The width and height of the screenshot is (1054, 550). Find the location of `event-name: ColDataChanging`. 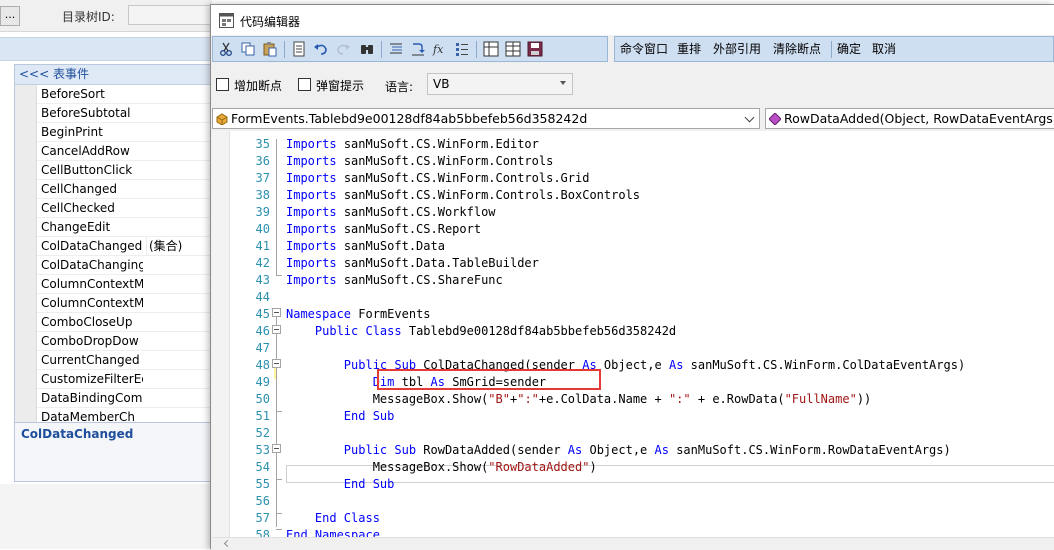

event-name: ColDataChanging is located at coordinates (92, 265).